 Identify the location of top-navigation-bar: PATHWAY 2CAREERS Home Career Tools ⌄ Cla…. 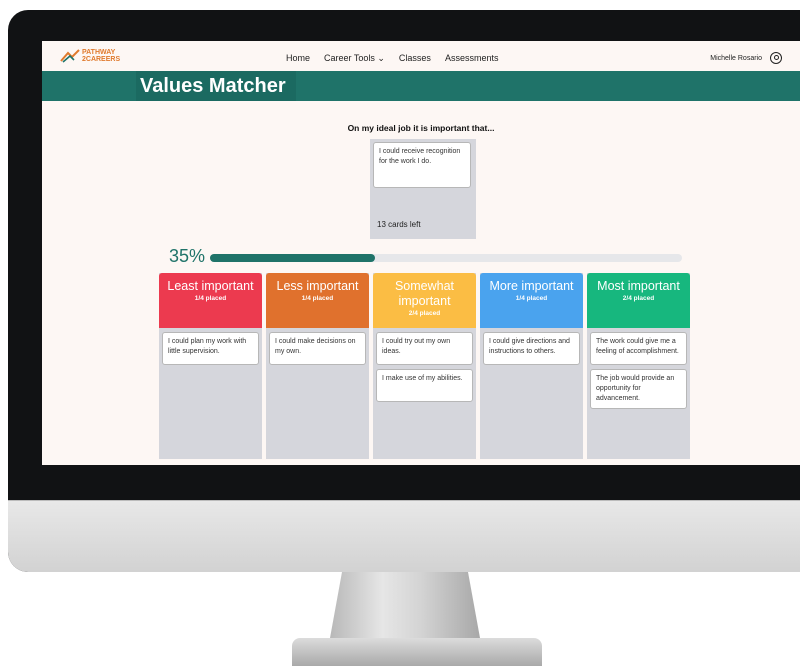
(421, 56).